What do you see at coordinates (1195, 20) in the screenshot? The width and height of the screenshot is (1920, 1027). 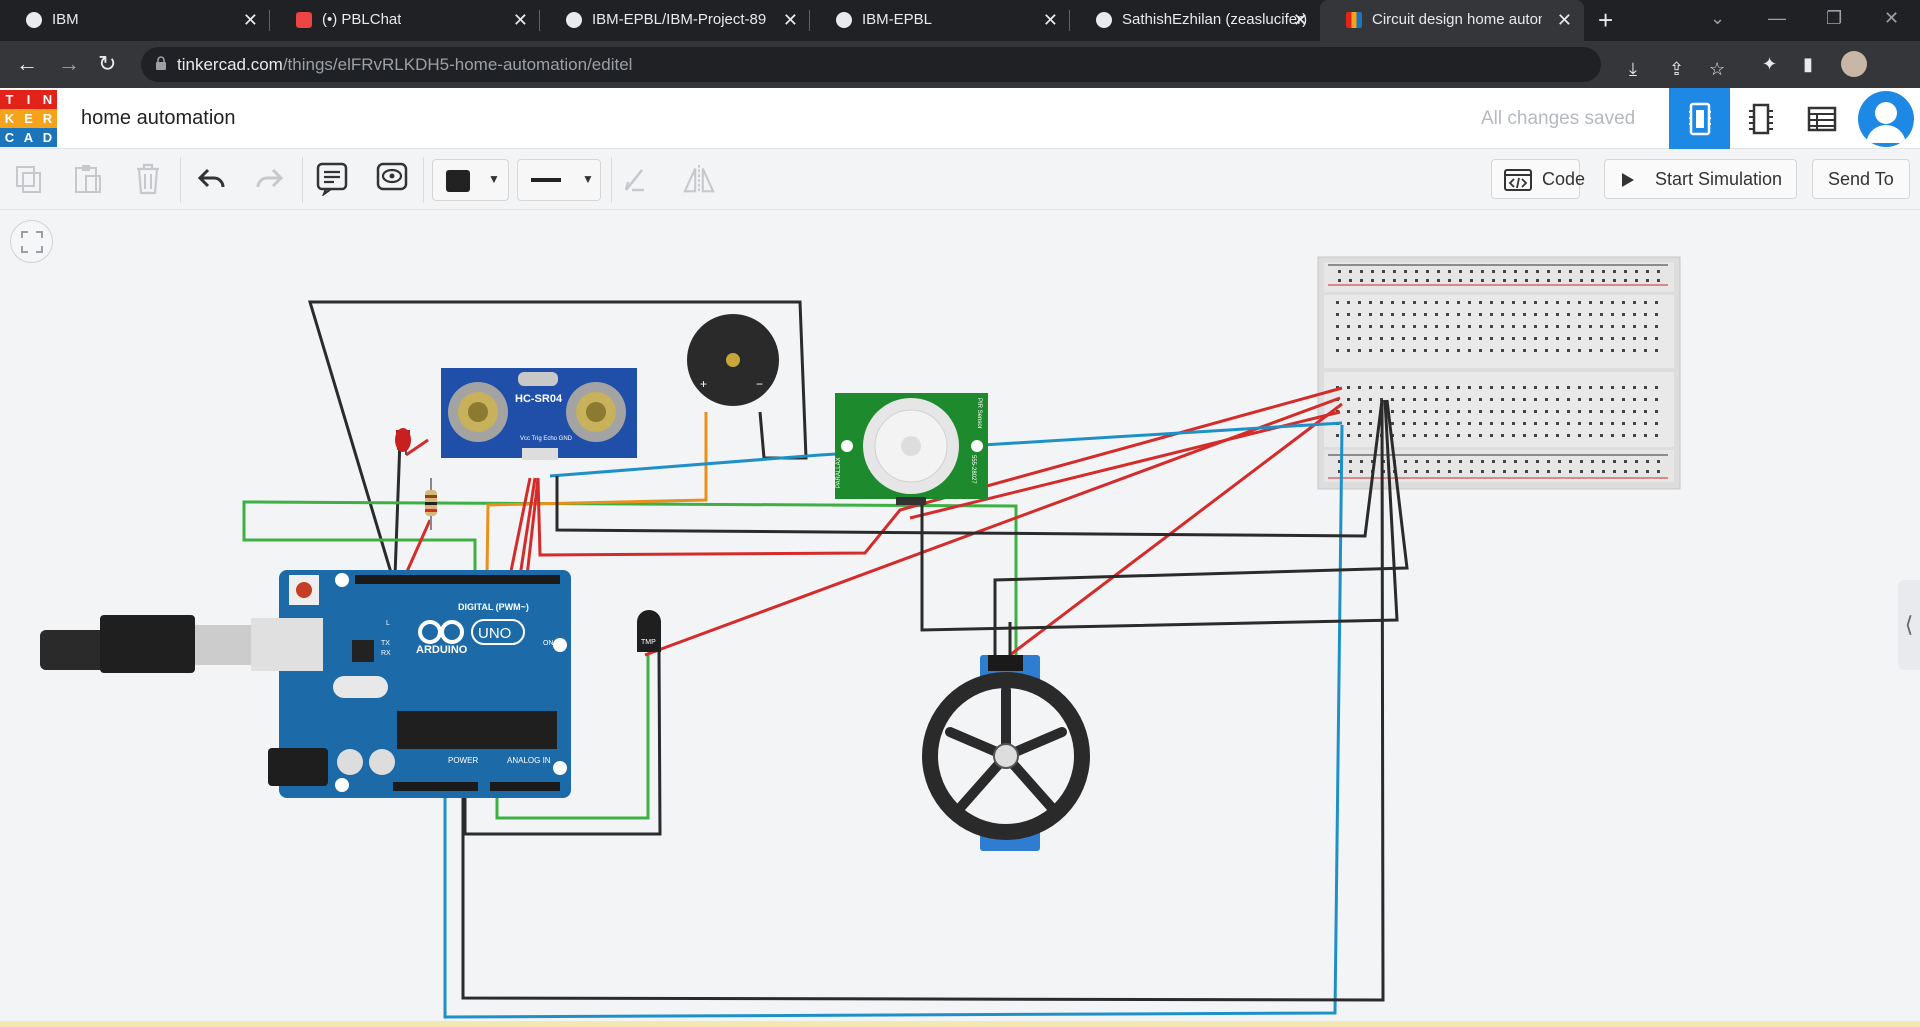 I see `browser-tab: SathishEzhilan (zeaslucifer) ✕` at bounding box center [1195, 20].